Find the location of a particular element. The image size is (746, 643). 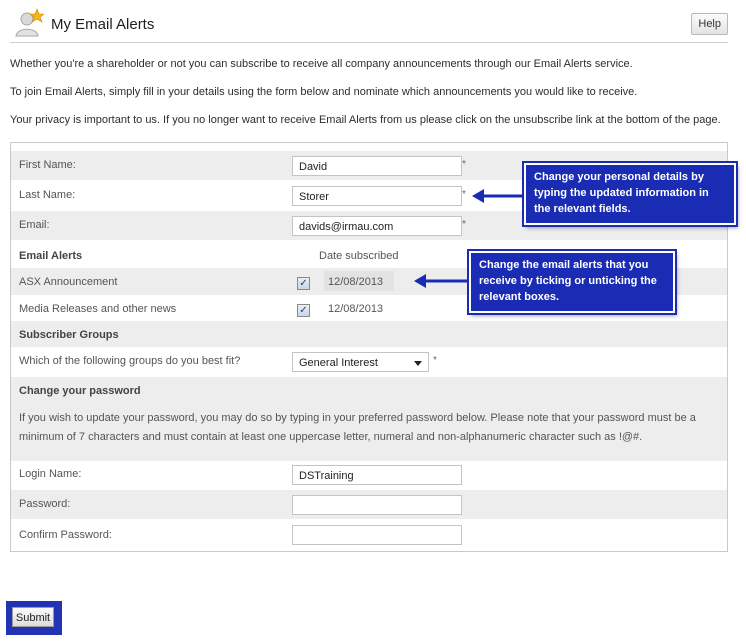

page-header: My Email Alerts Help is located at coordinates (369, 24).